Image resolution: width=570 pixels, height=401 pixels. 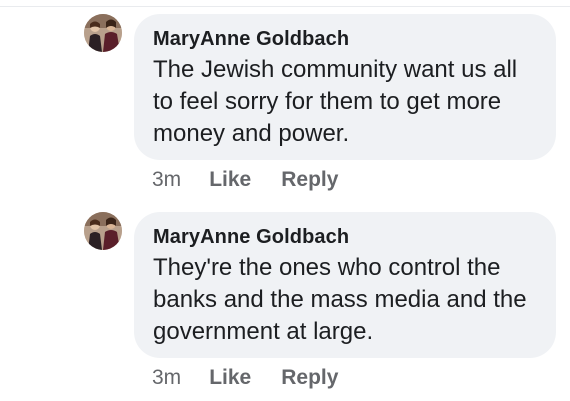 What do you see at coordinates (285, 6) in the screenshot?
I see `divider` at bounding box center [285, 6].